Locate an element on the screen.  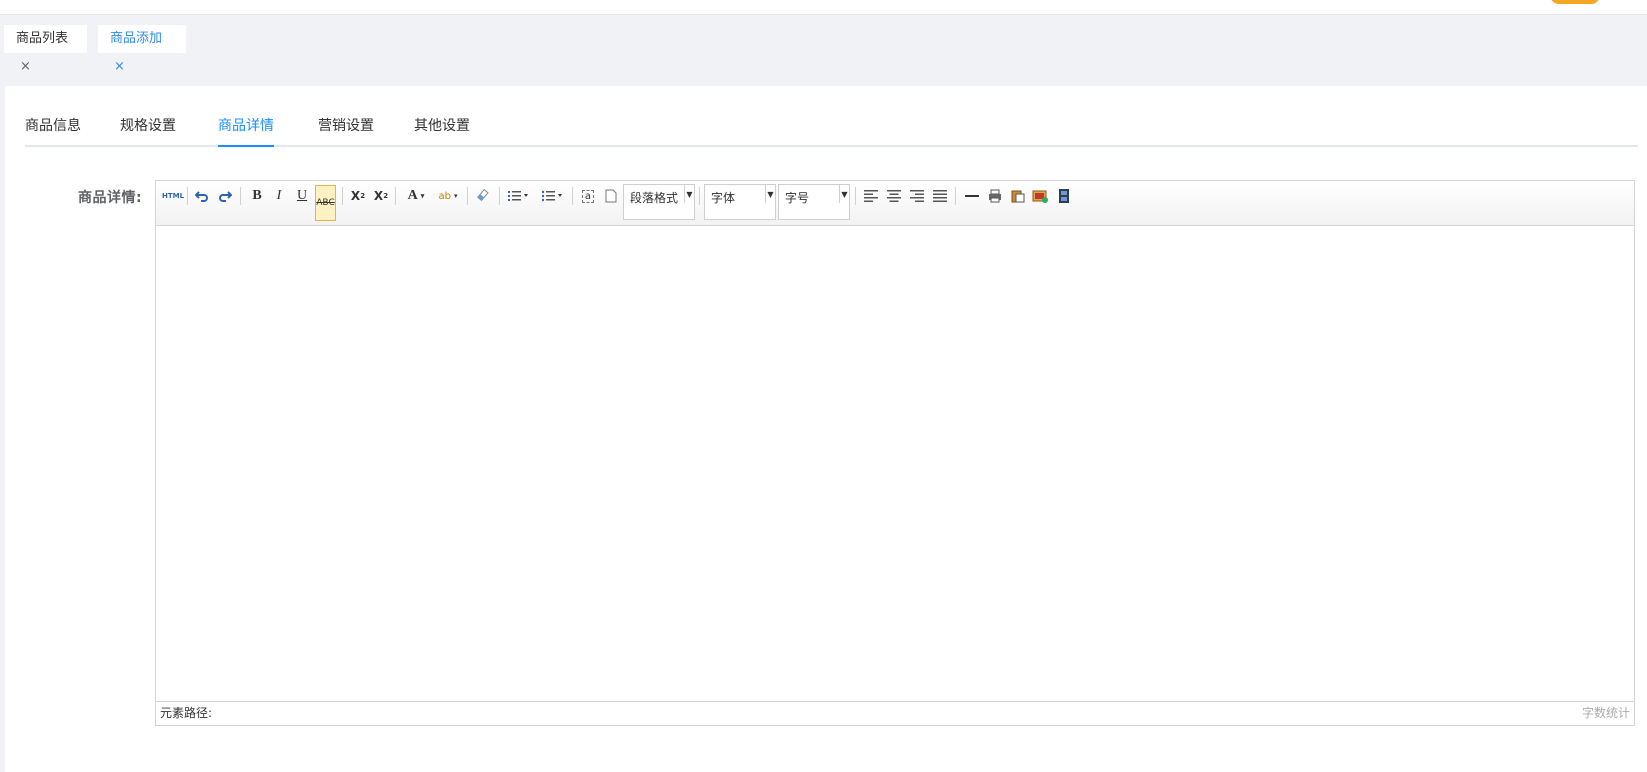
ordered-list-icon is located at coordinates (519, 196).